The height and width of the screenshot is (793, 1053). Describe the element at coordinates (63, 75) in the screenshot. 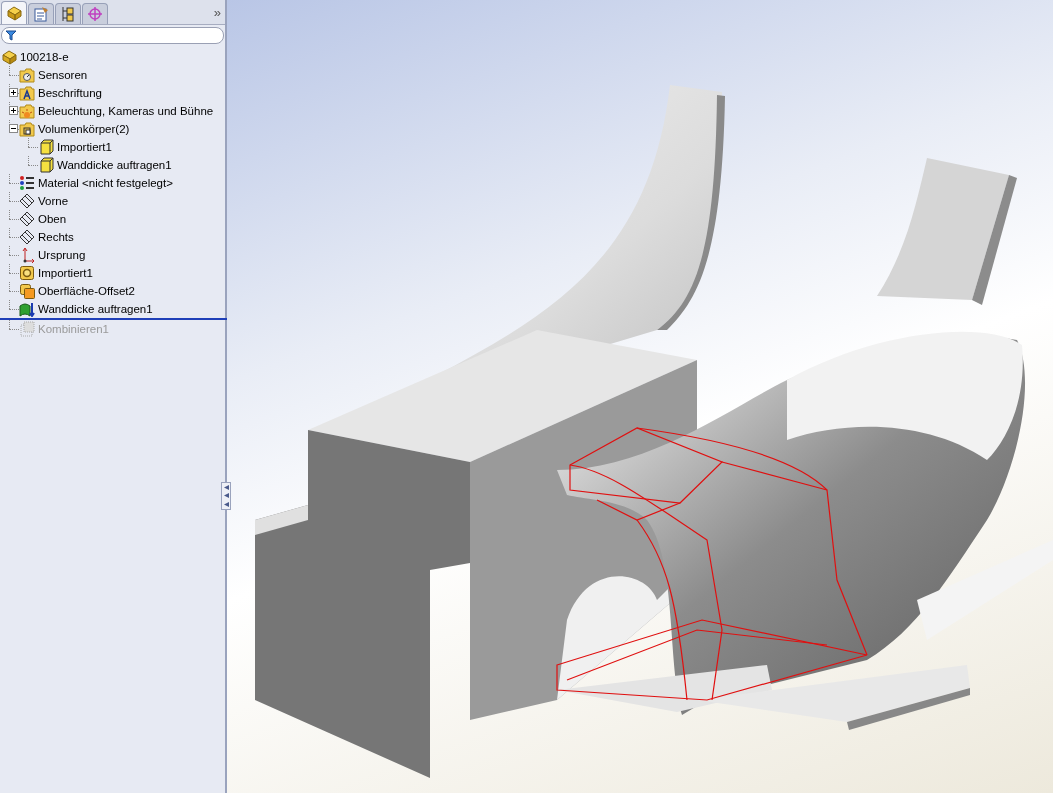

I see `tree-item-label: Sensoren` at that location.